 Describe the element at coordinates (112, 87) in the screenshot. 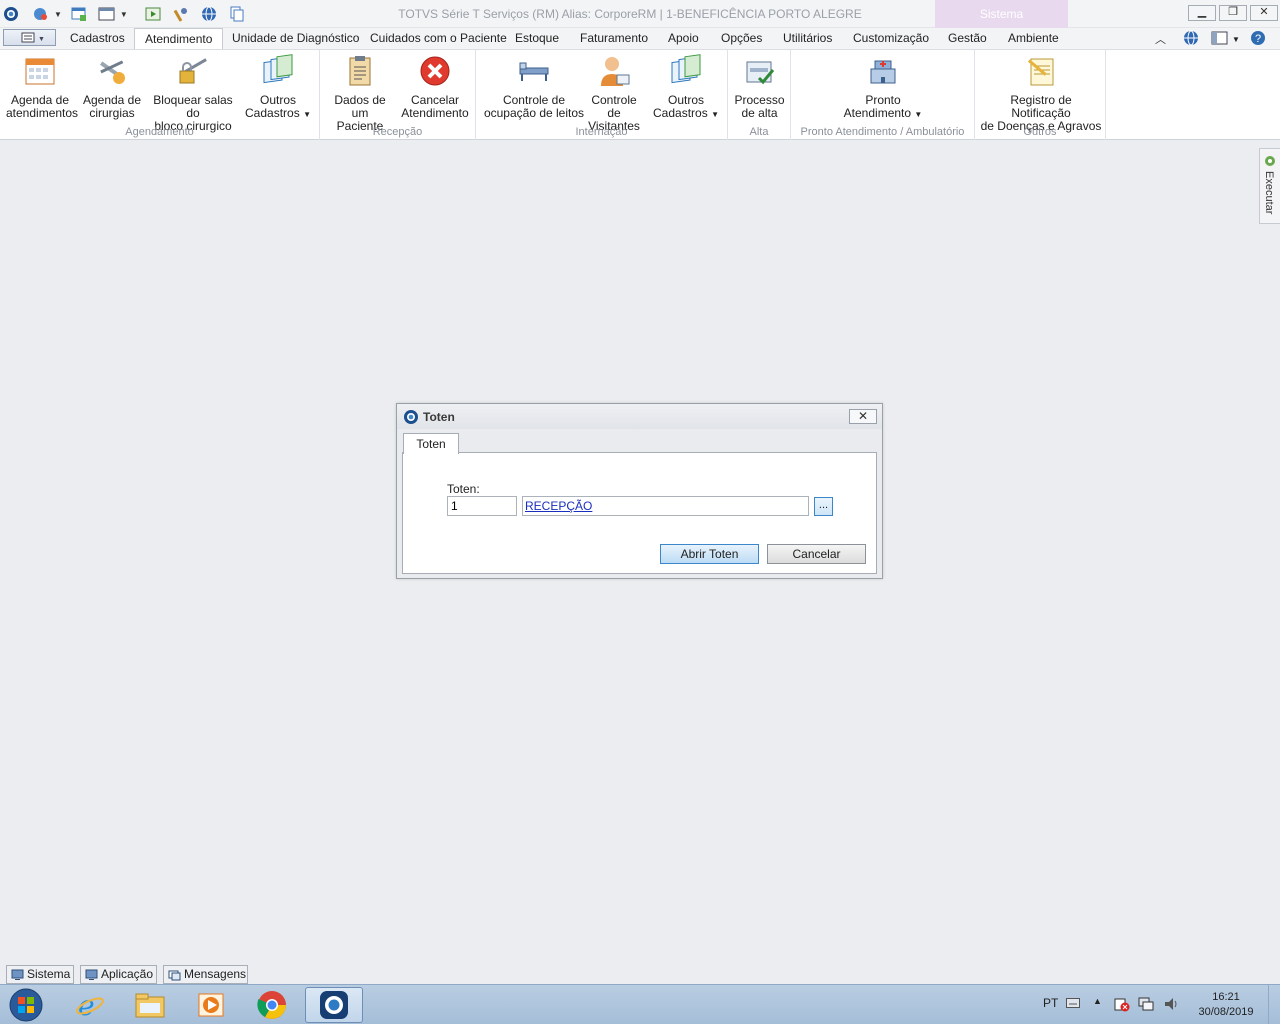

I see `agenda-de-cirurgias-button: Agenda de cirurgias` at that location.